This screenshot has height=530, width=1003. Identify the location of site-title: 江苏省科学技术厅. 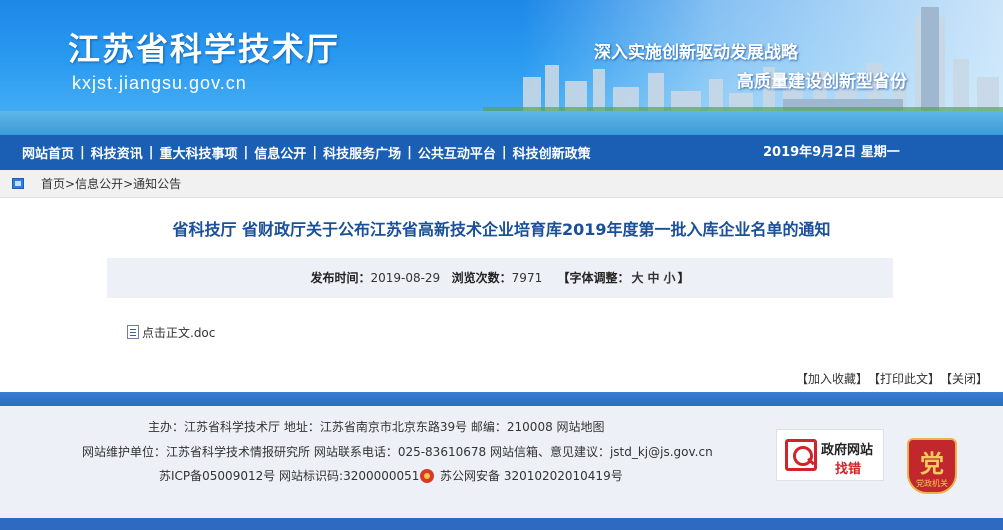
(204, 49).